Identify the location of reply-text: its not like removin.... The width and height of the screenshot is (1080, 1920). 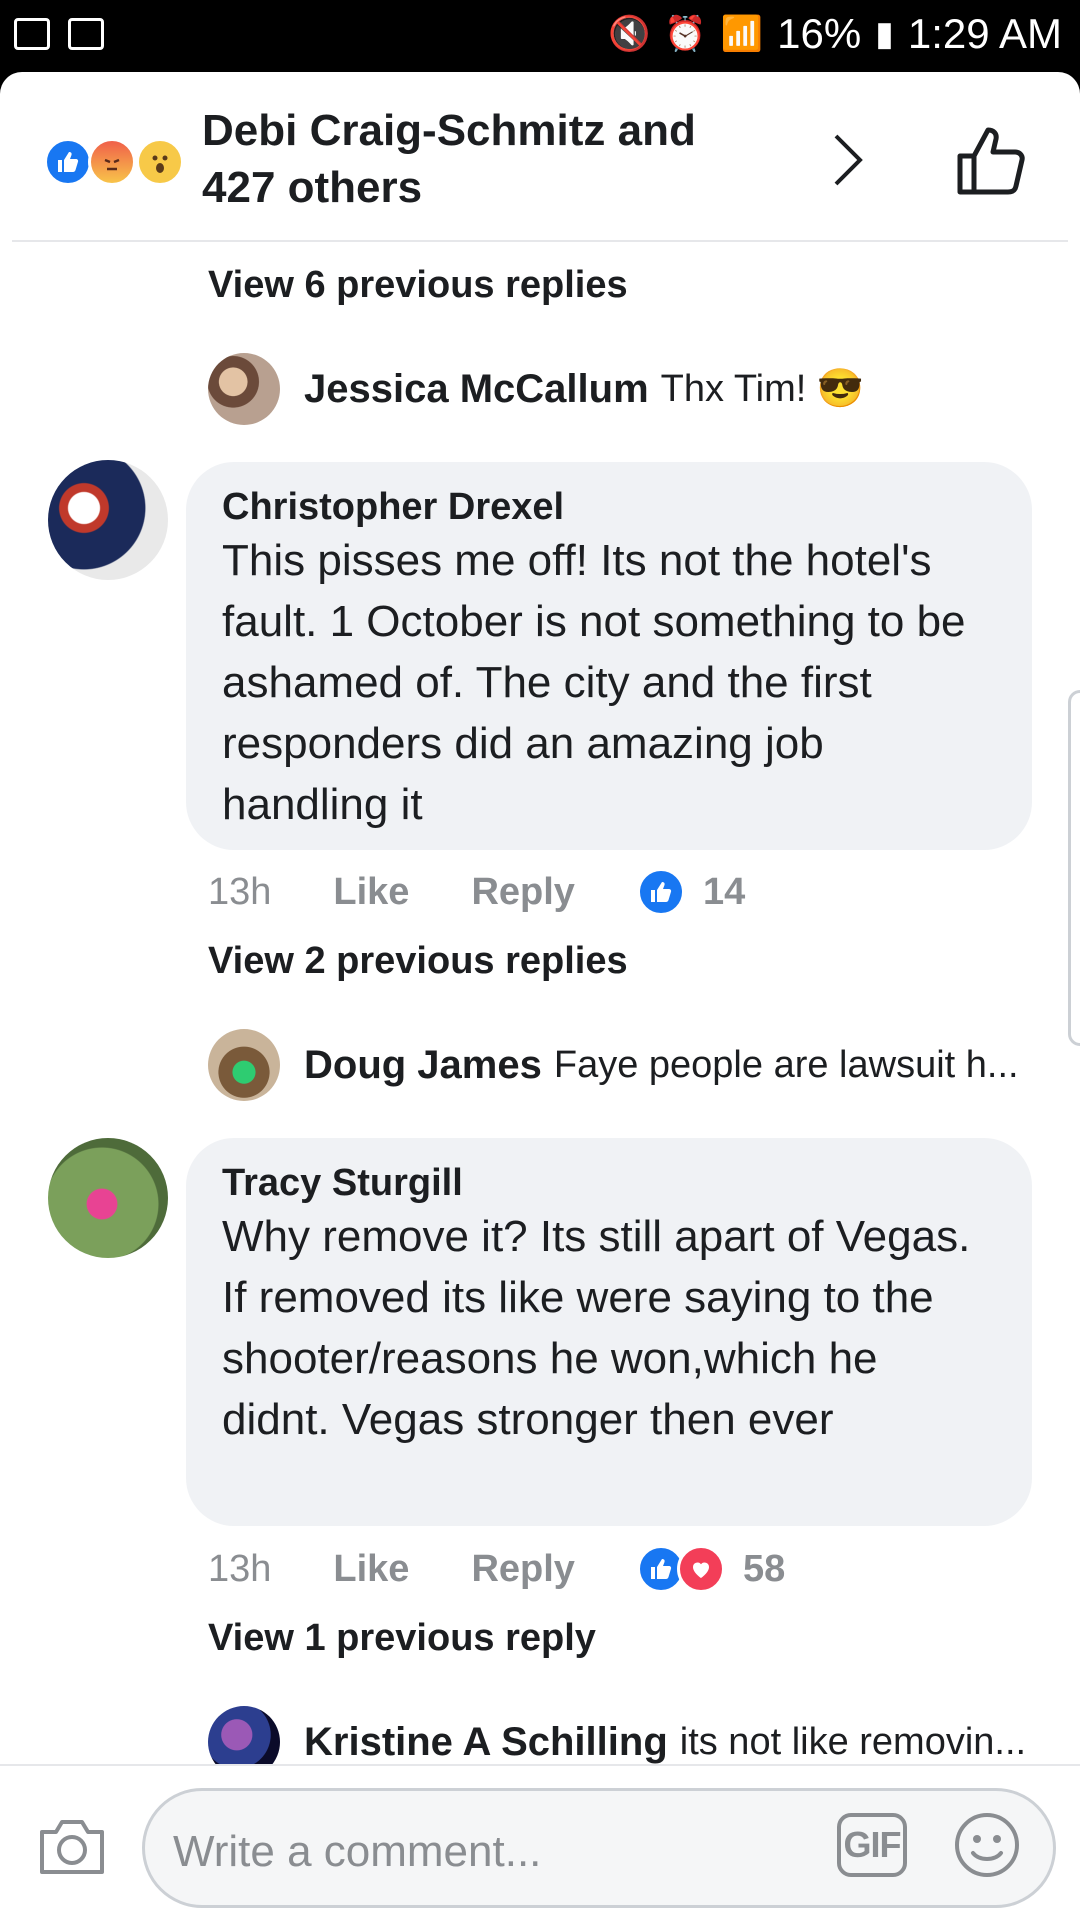
(853, 1741).